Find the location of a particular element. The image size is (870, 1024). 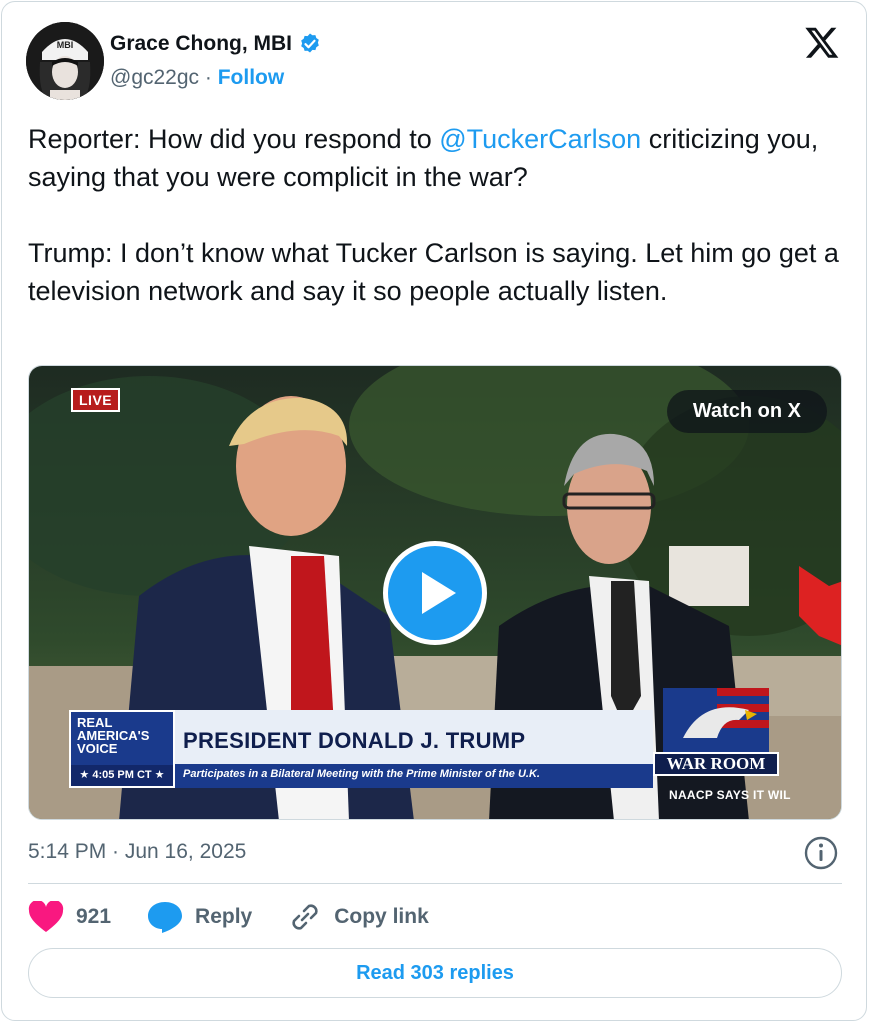

watch-on-x-button: Watch on X is located at coordinates (746, 411).